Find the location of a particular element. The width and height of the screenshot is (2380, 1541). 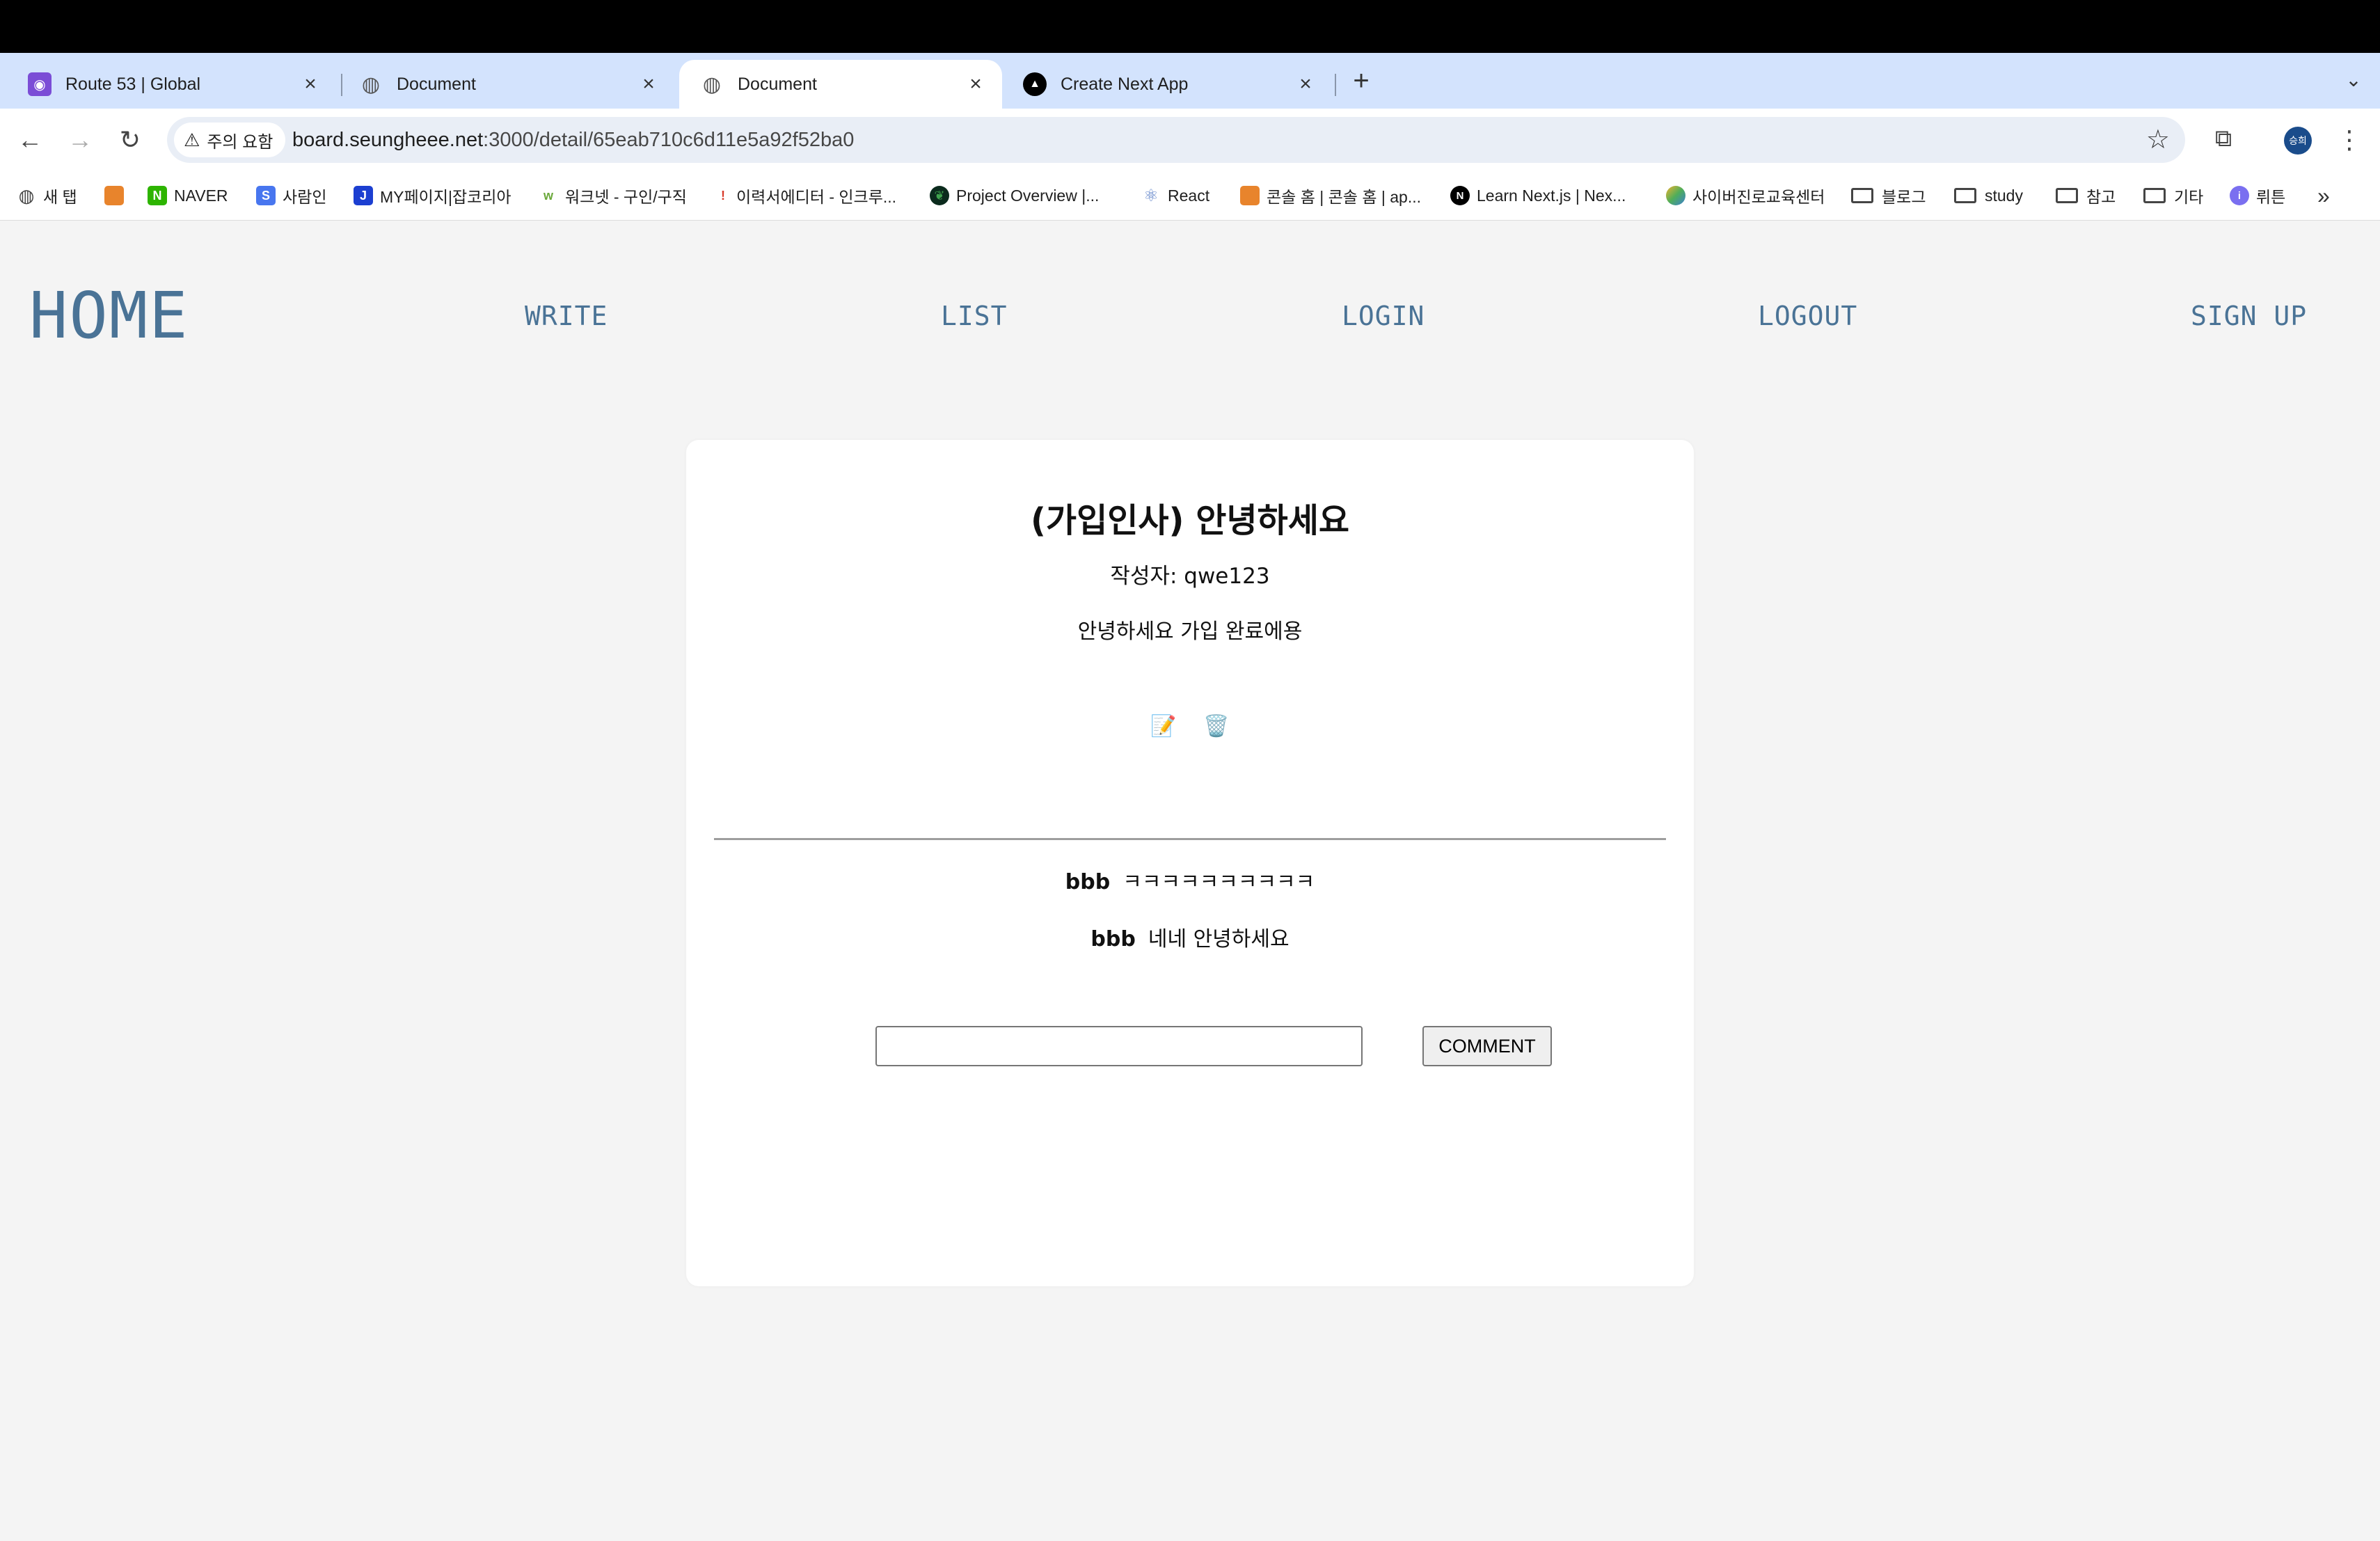

comment-item: bbb 네네 안녕하세요 is located at coordinates (1190, 937).